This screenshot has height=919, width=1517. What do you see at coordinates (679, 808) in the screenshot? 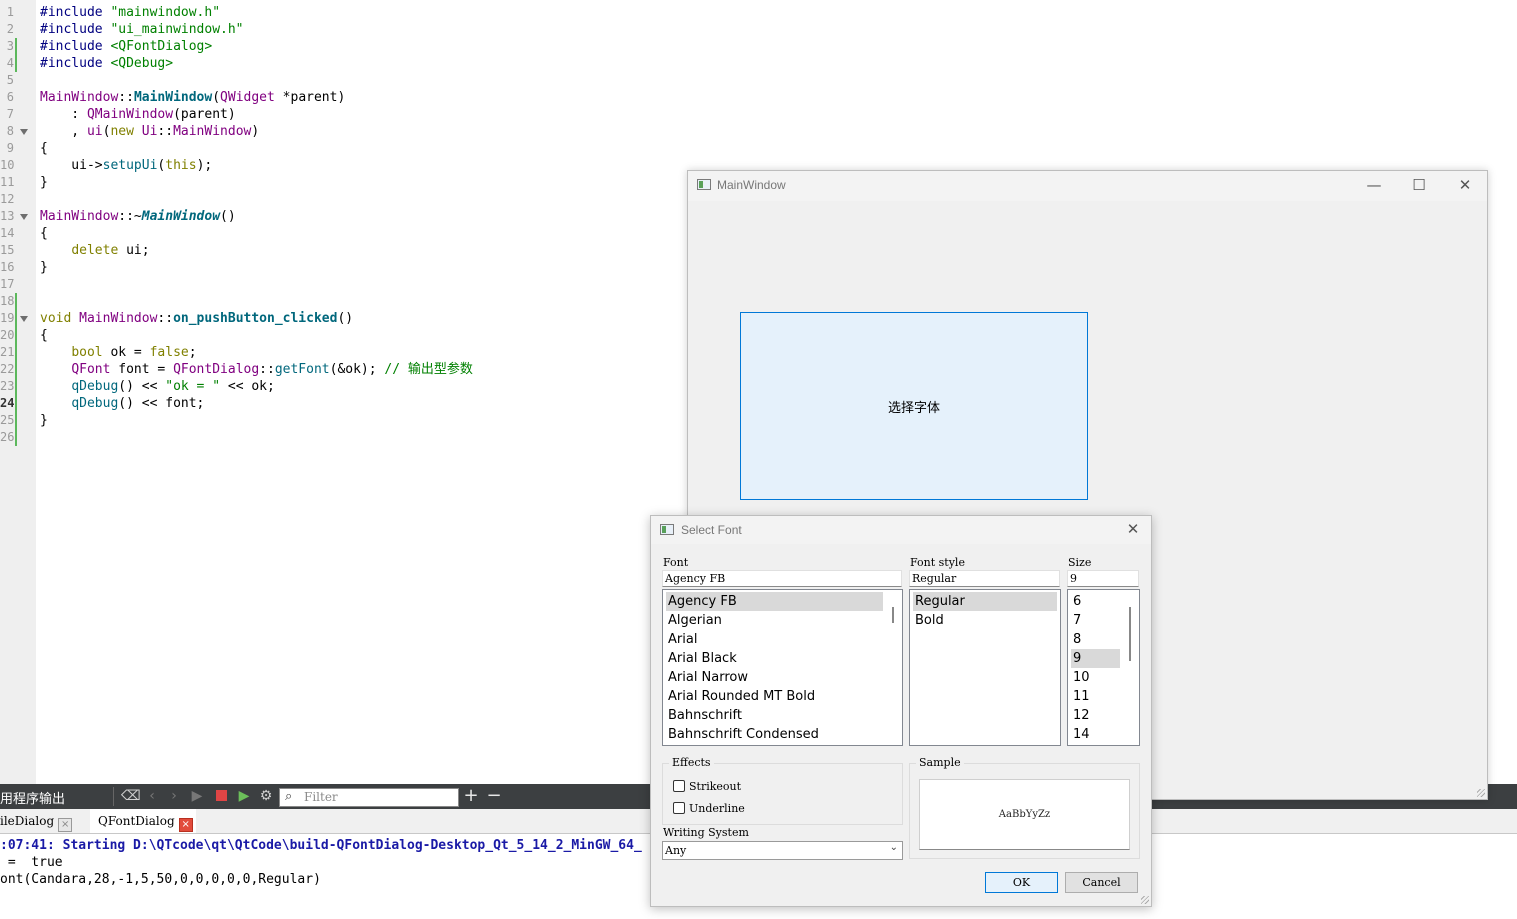
I see `underline-checkbox` at bounding box center [679, 808].